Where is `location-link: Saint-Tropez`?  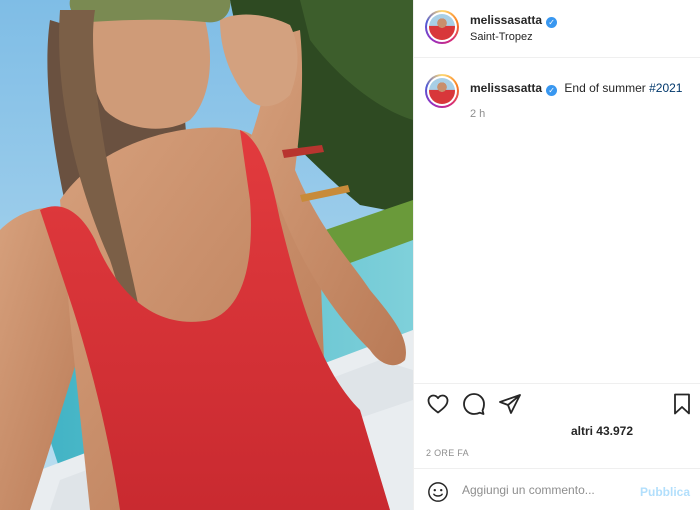
location-link: Saint-Tropez is located at coordinates (501, 37).